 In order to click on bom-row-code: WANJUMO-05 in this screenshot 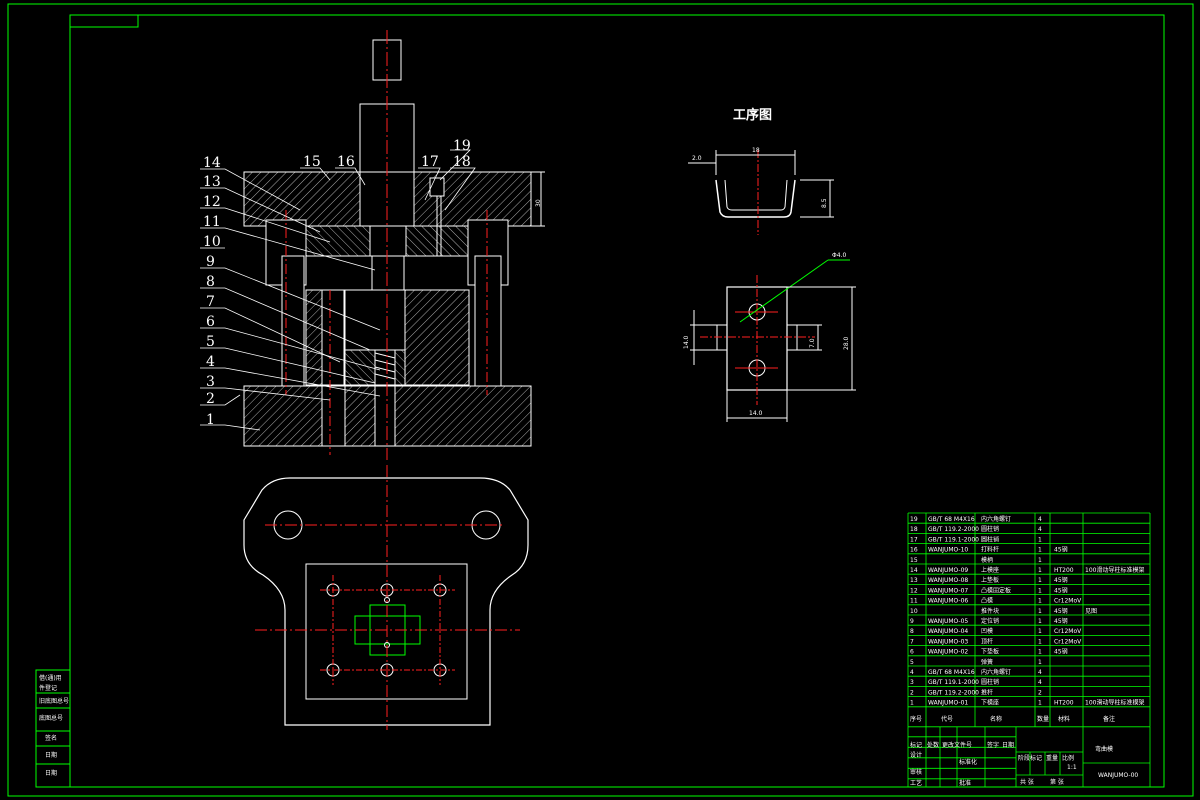, I will do `click(948, 621)`.